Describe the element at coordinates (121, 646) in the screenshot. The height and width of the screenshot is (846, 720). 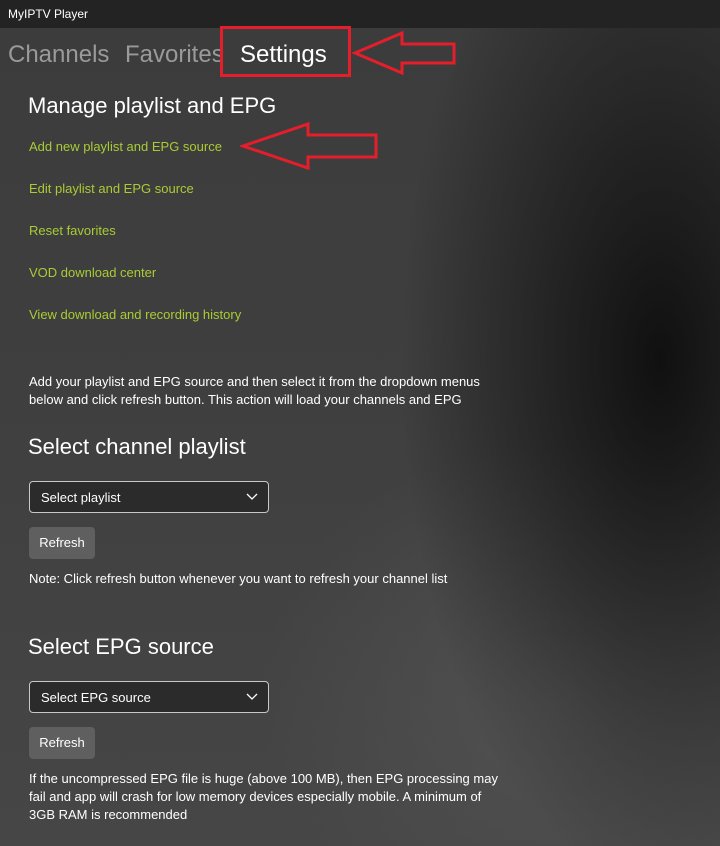
I see `epg-heading: Select EPG source` at that location.